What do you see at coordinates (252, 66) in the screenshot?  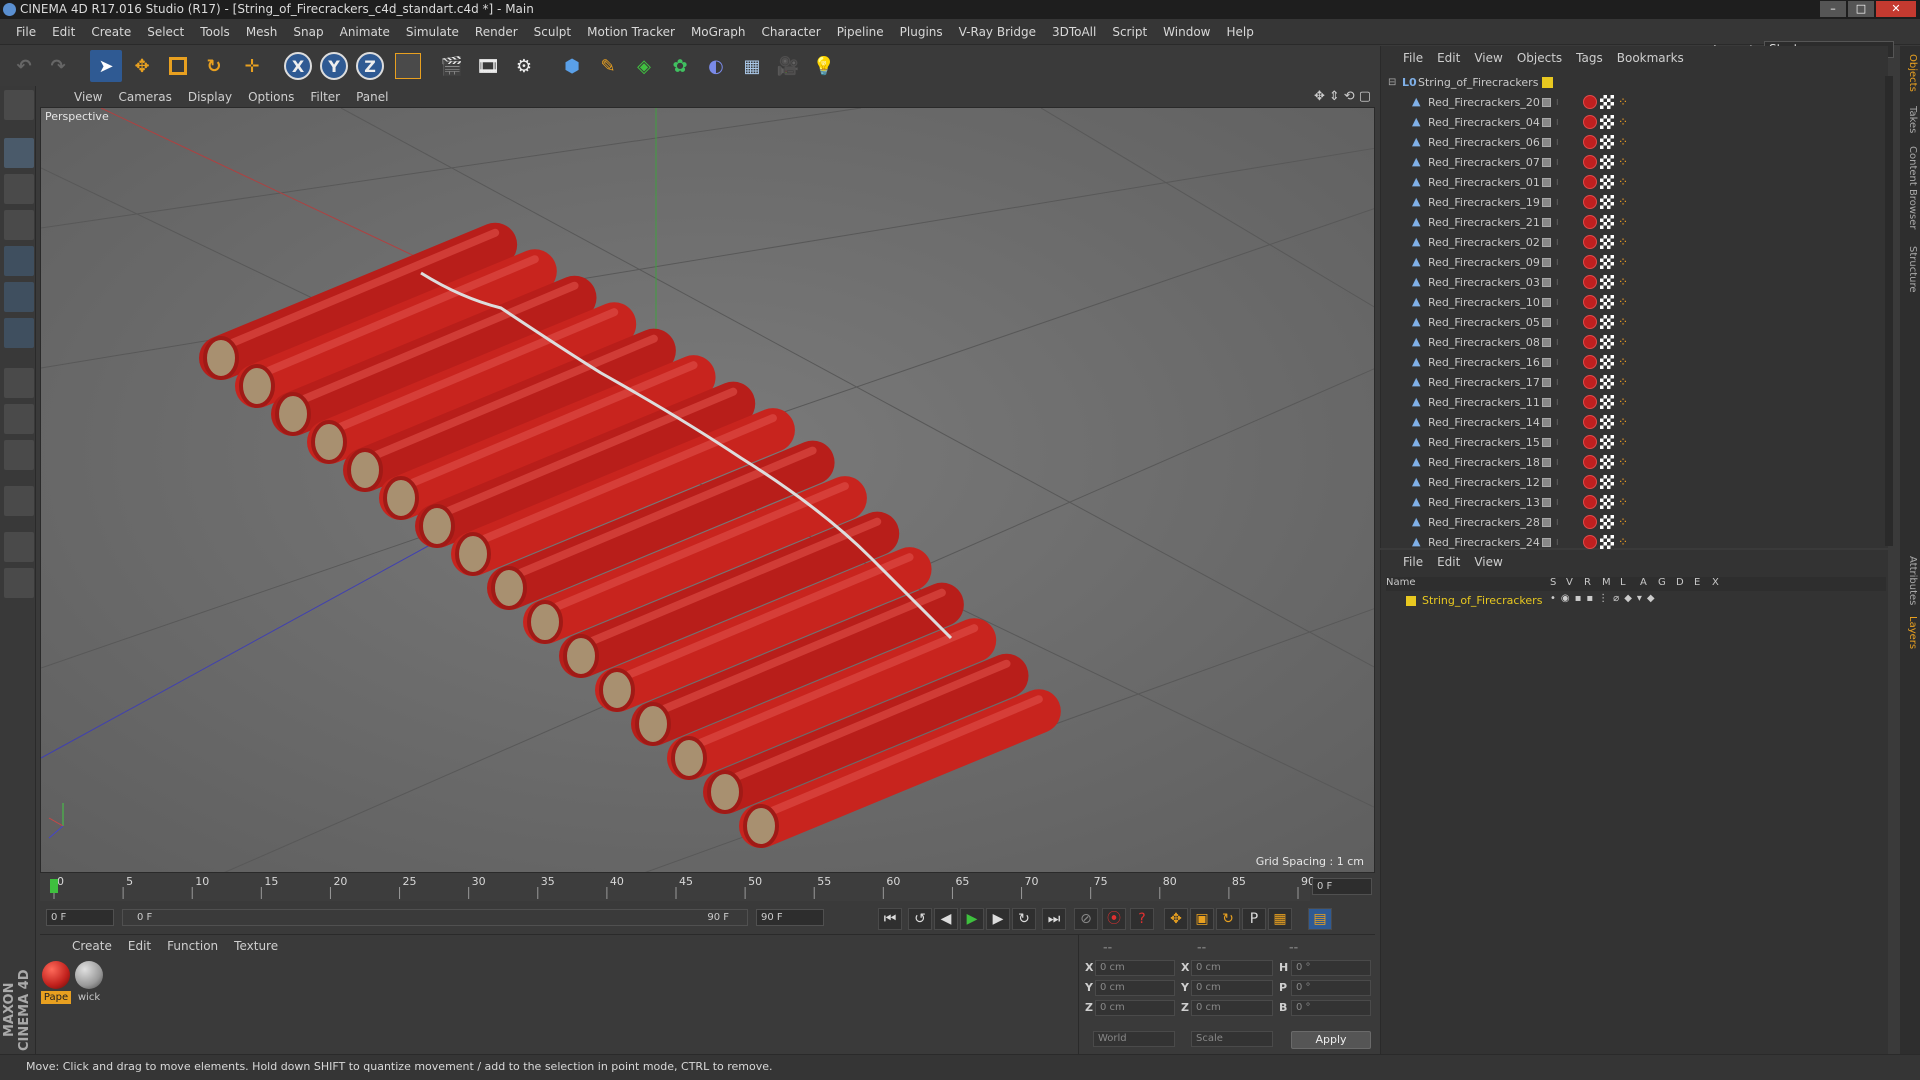 I see `recent-tool-icon: ✛` at bounding box center [252, 66].